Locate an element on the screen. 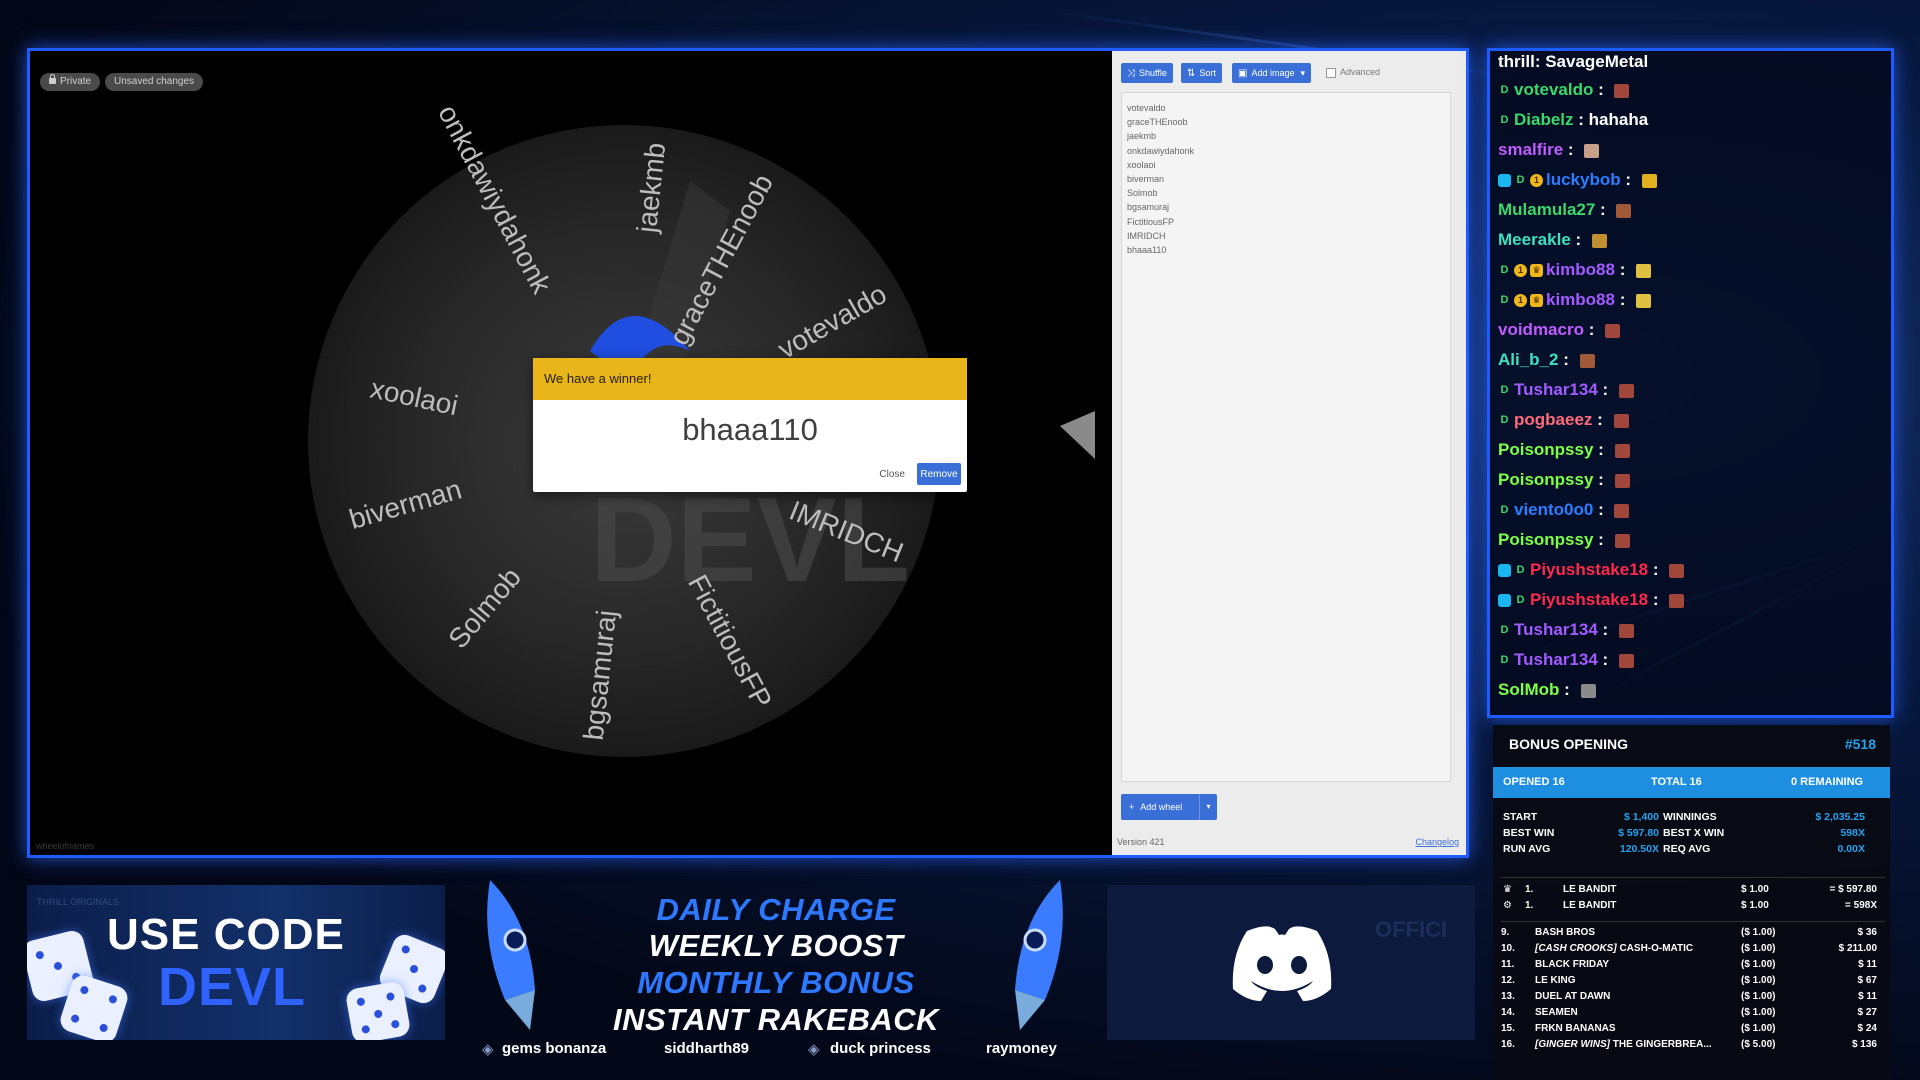  slot-name: DUEL AT DAWN is located at coordinates (1573, 996).